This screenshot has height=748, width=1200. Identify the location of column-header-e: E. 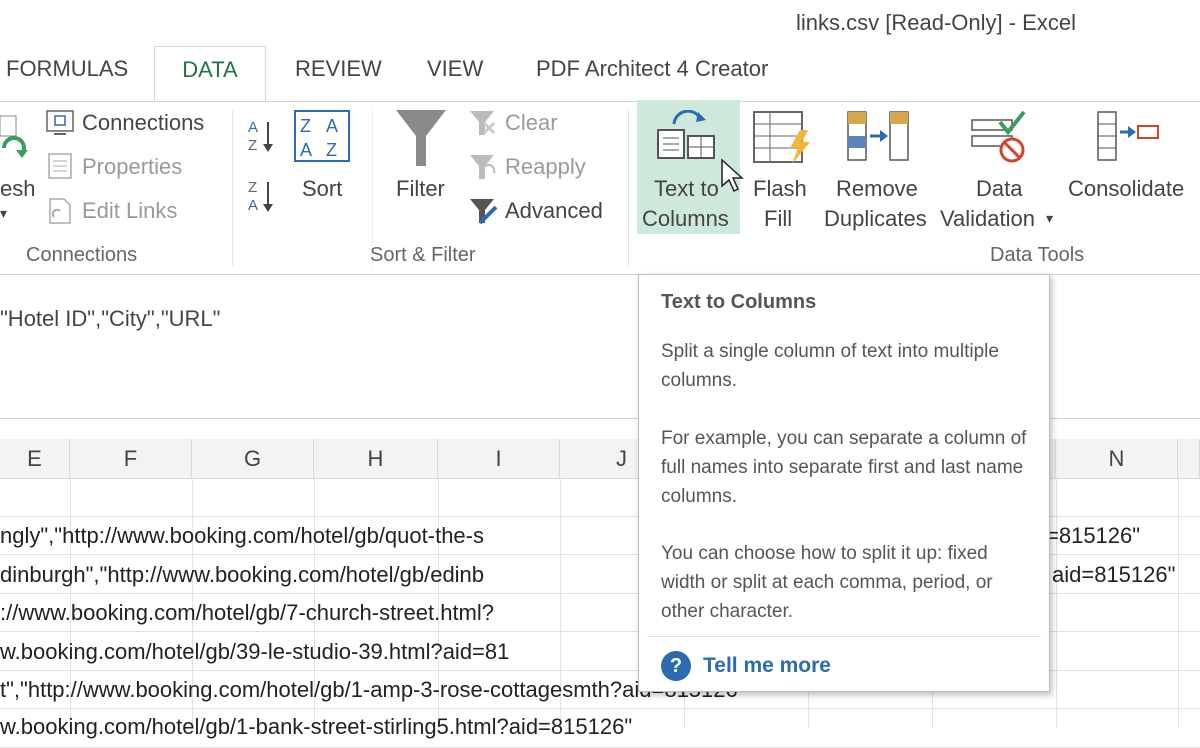
(35, 459).